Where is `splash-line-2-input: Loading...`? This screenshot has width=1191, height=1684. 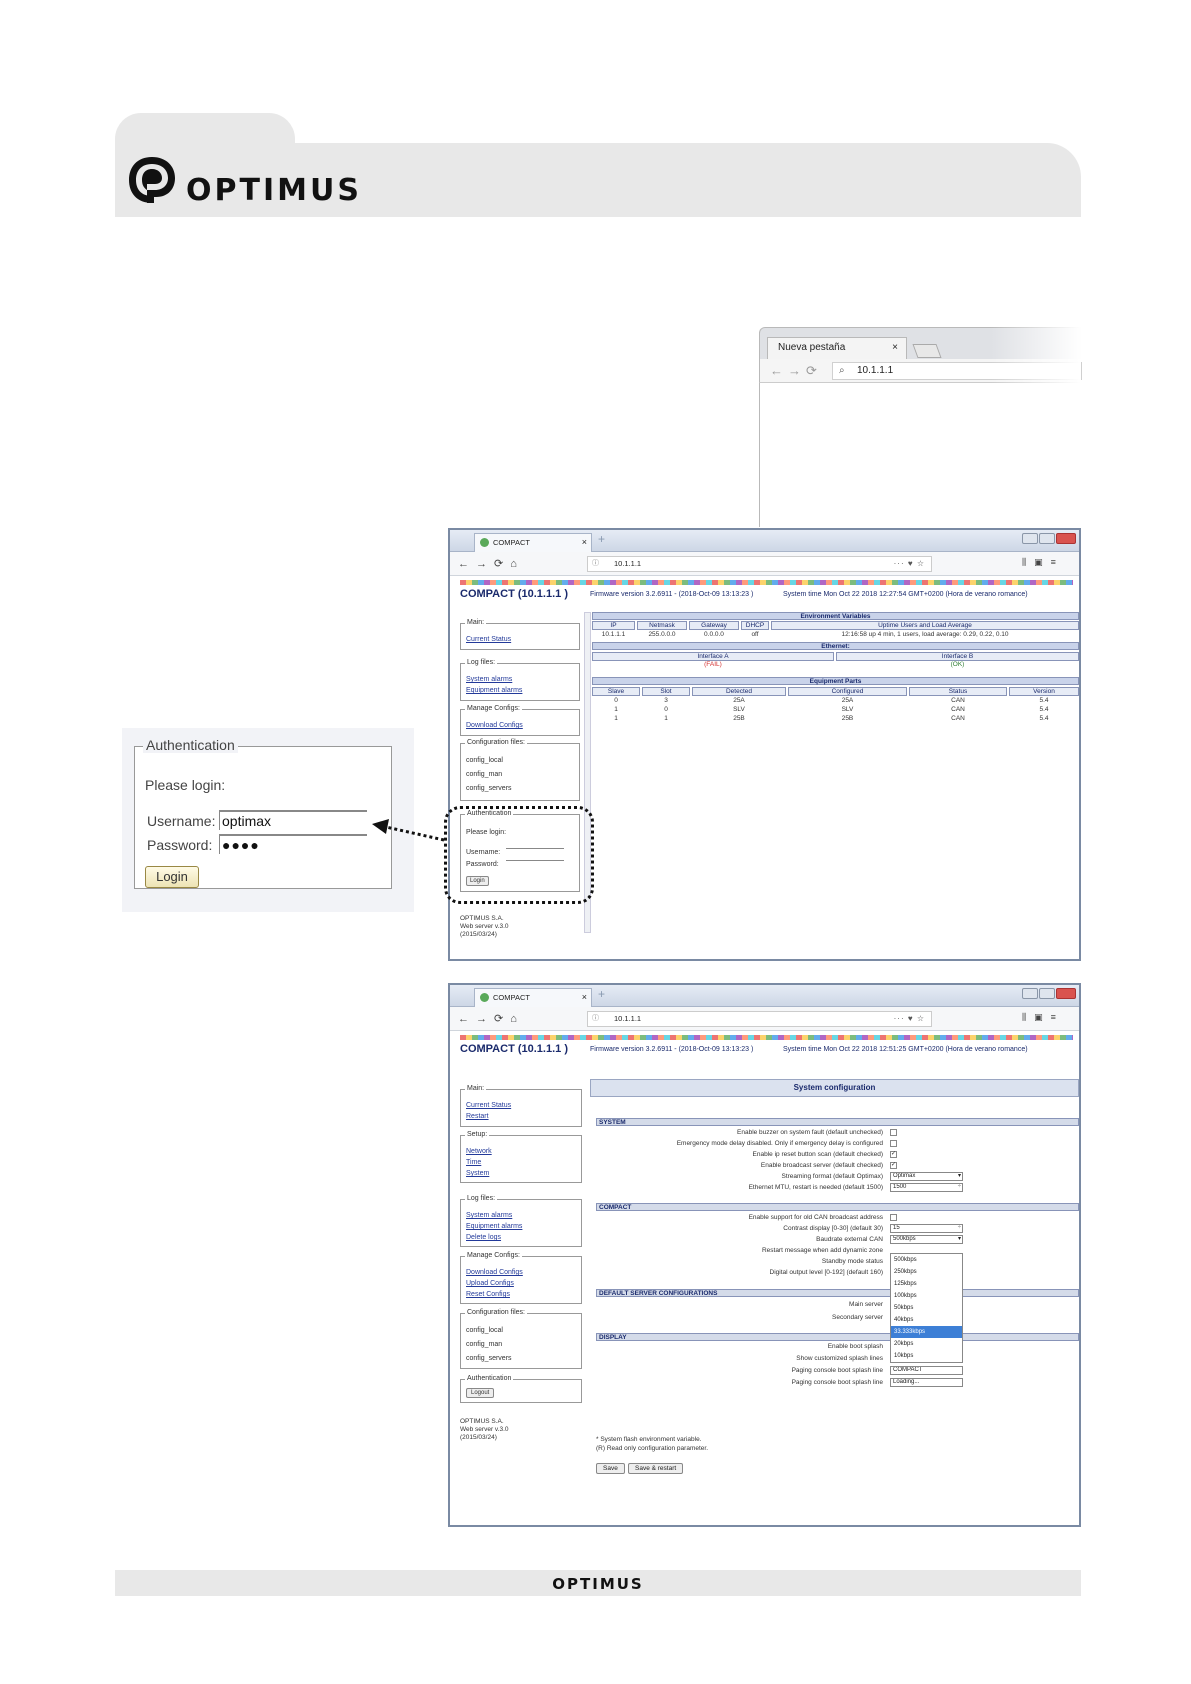
splash-line-2-input: Loading... is located at coordinates (926, 1382).